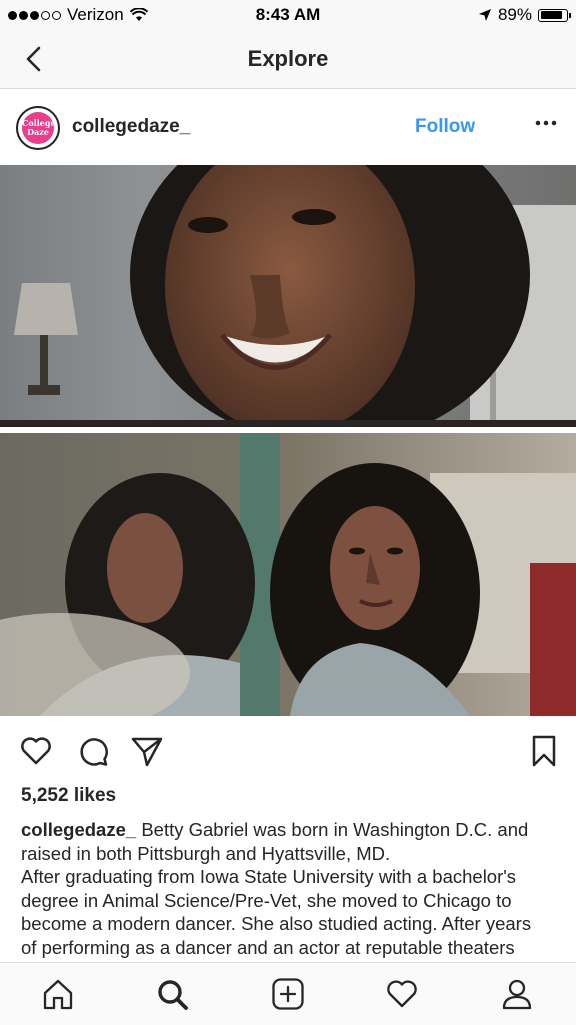  I want to click on tab-add-post, so click(288, 994).